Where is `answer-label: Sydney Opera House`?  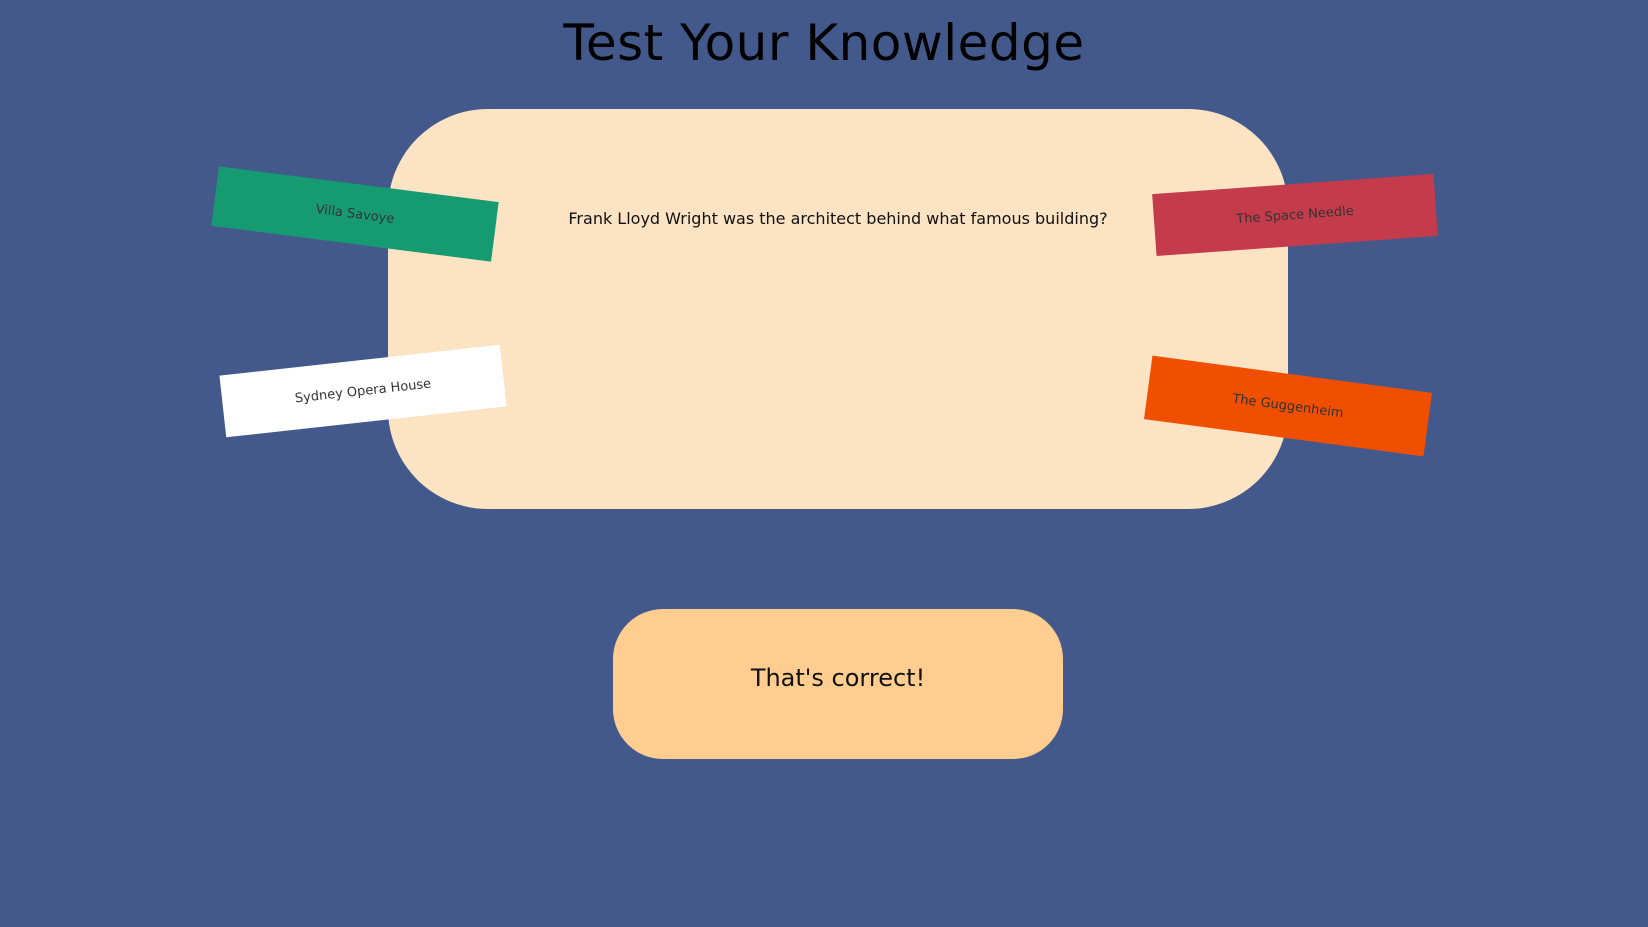 answer-label: Sydney Opera House is located at coordinates (363, 391).